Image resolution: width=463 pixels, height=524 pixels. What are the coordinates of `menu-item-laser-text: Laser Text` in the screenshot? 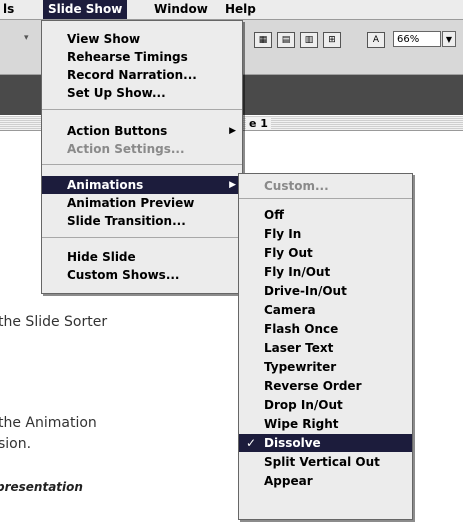 It's located at (325, 348).